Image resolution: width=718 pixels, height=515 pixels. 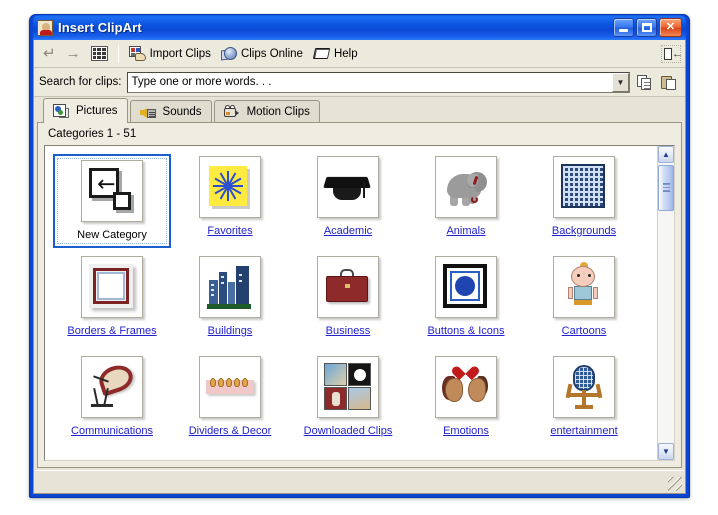 What do you see at coordinates (271, 53) in the screenshot?
I see `clips-online-label: Clips Online` at bounding box center [271, 53].